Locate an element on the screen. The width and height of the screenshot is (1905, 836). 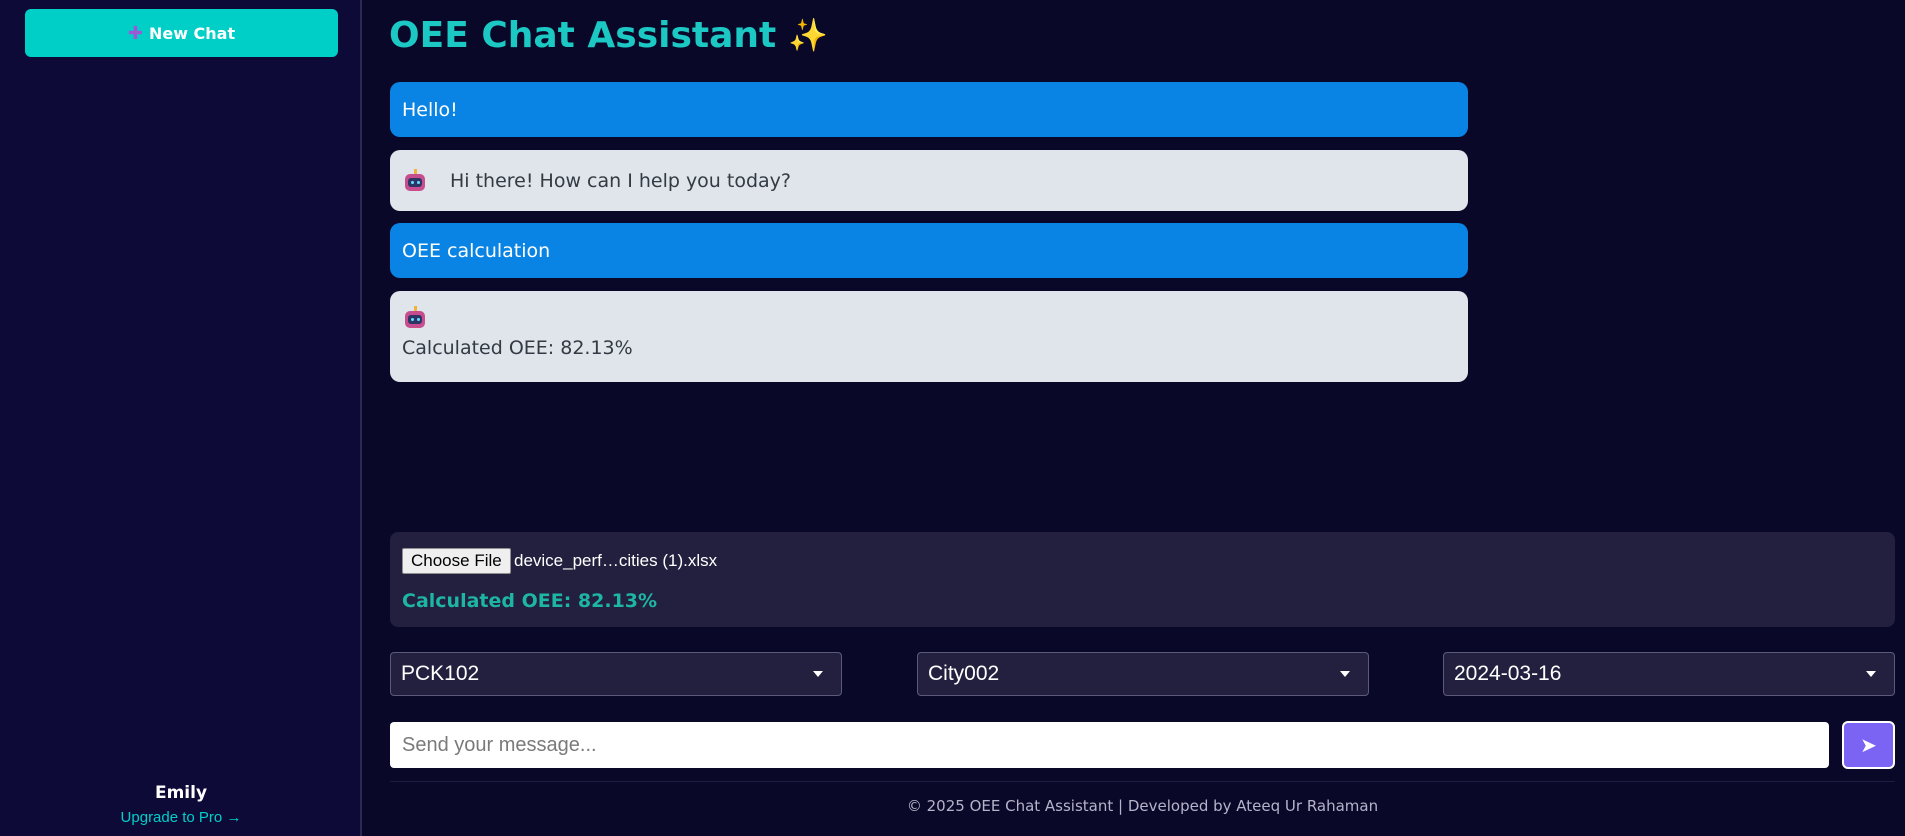
device-select: PCK102 is located at coordinates (616, 674).